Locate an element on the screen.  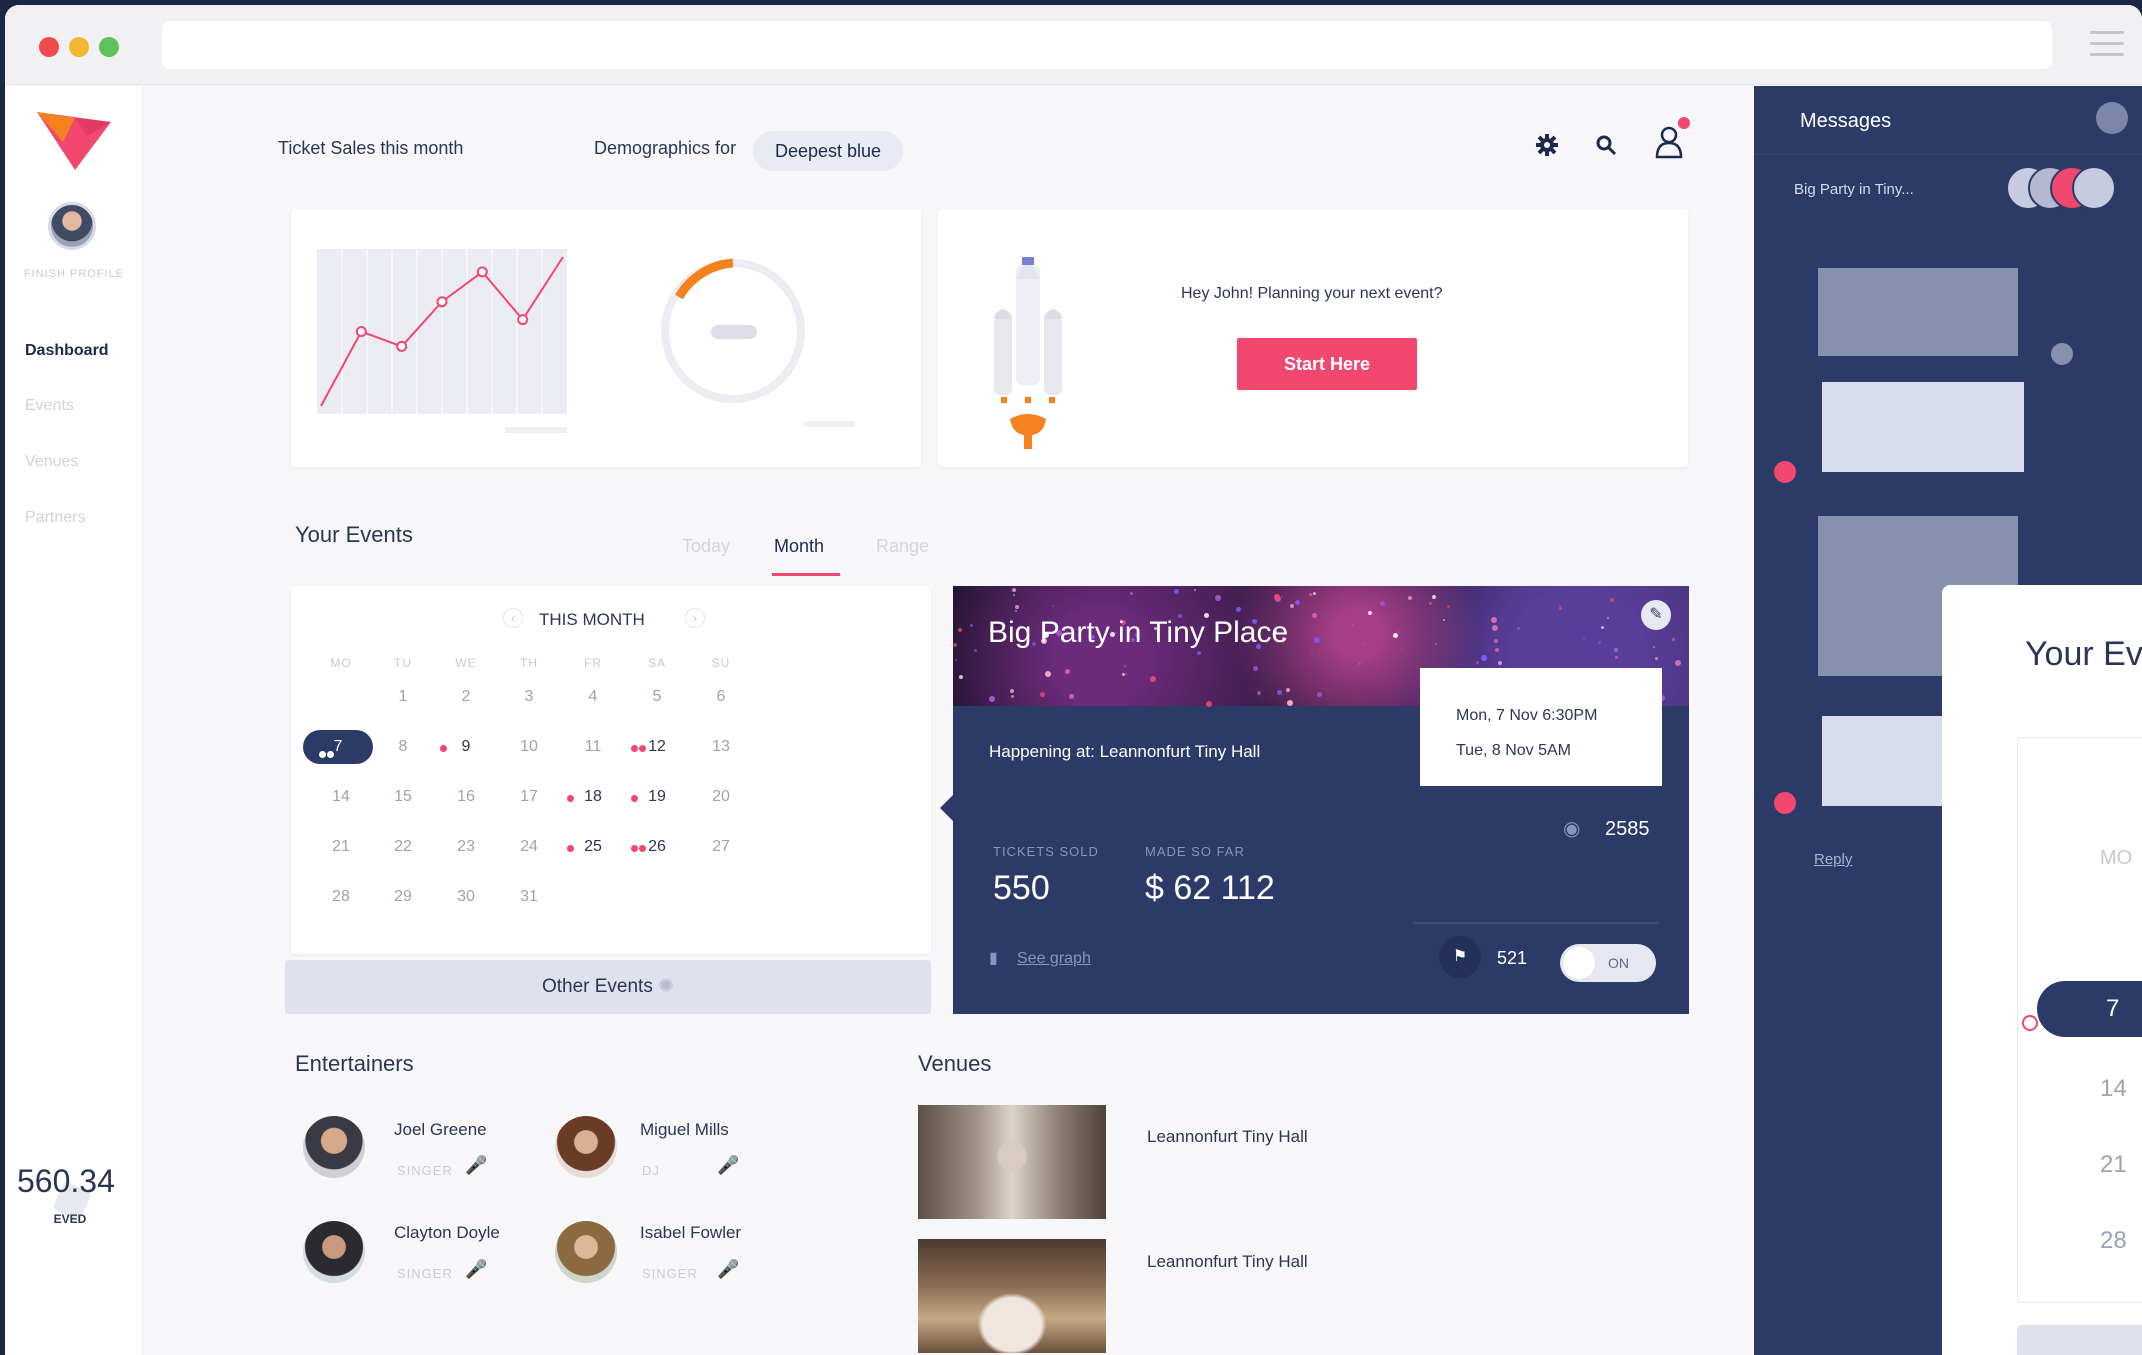
maximize-window-button is located at coordinates (109, 47).